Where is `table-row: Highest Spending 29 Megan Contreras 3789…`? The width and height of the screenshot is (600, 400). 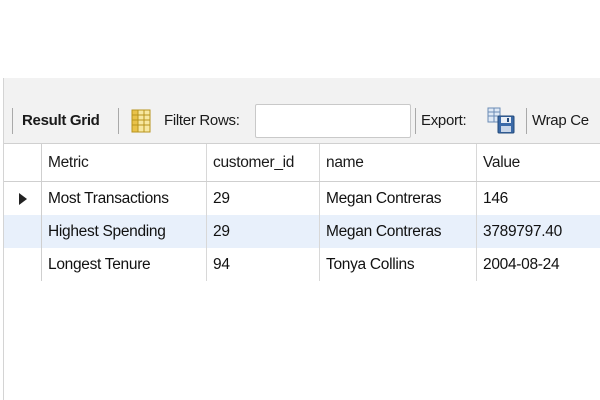
table-row: Highest Spending 29 Megan Contreras 3789… is located at coordinates (302, 231).